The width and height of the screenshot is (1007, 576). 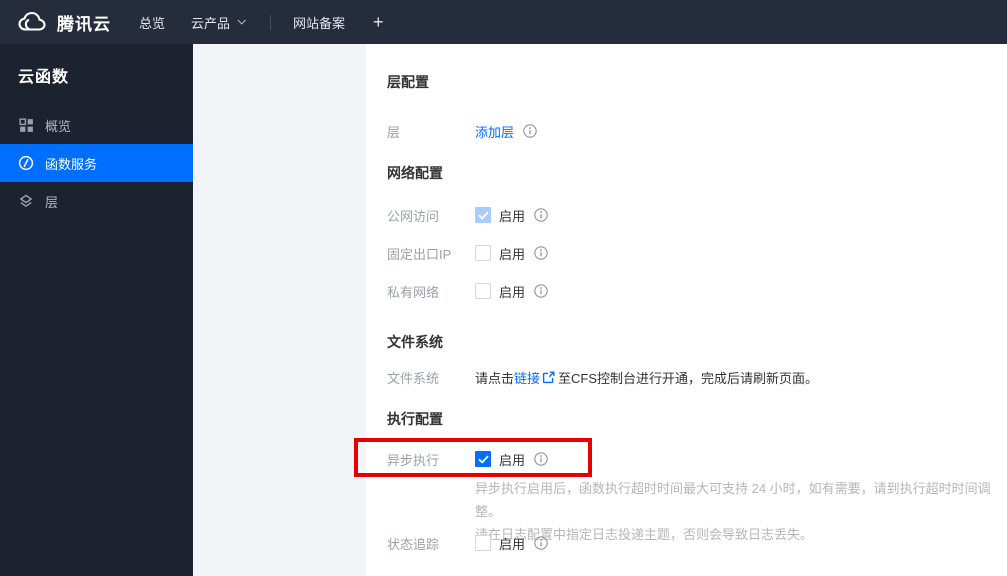 I want to click on filesystem-text-after: 至CFS控制台进行开通，完成后请刷新页面。, so click(x=688, y=378).